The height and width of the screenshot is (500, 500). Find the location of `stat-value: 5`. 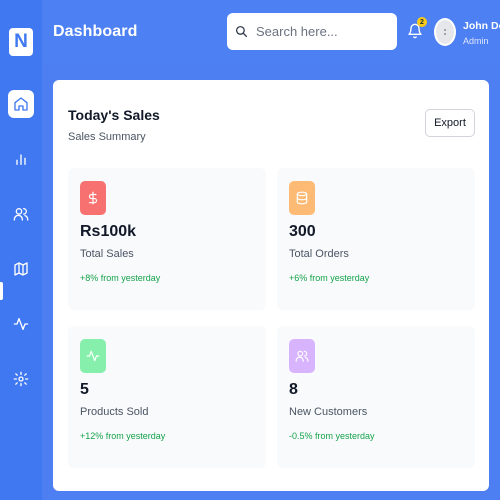

stat-value: 5 is located at coordinates (84, 389).